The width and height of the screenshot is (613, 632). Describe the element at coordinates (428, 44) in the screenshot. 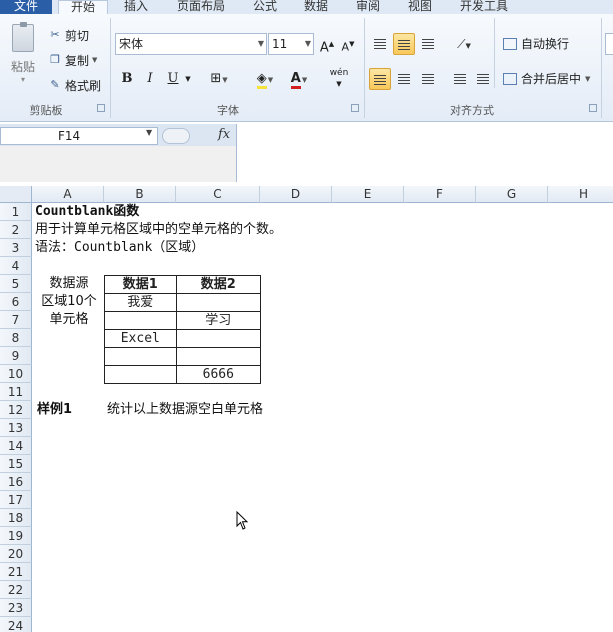

I see `align-bottom-button` at that location.